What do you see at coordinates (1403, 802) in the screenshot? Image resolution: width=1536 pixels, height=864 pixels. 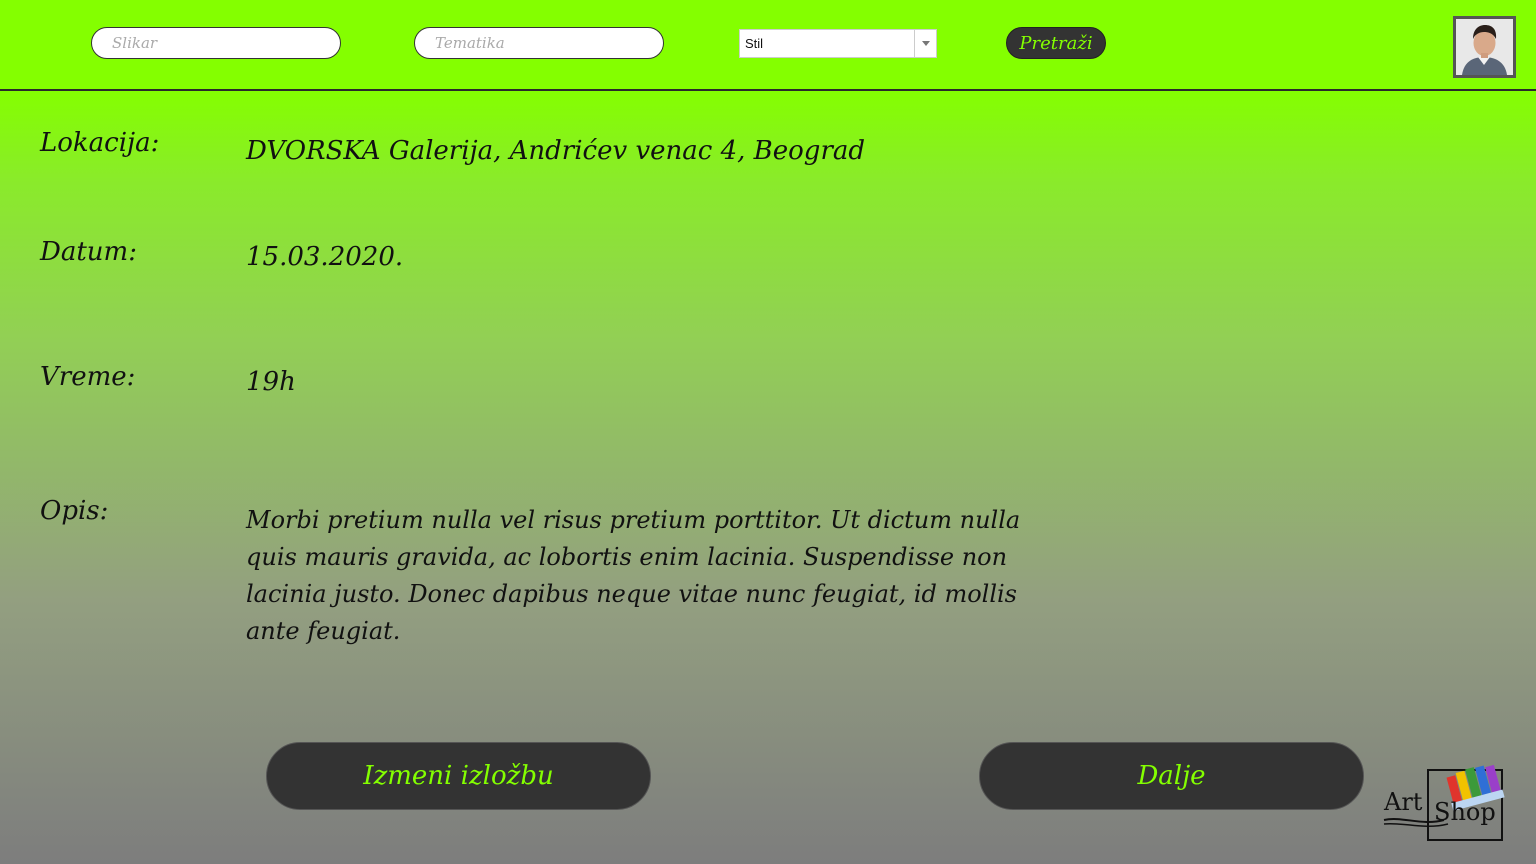 I see `logo-text-art: Art` at bounding box center [1403, 802].